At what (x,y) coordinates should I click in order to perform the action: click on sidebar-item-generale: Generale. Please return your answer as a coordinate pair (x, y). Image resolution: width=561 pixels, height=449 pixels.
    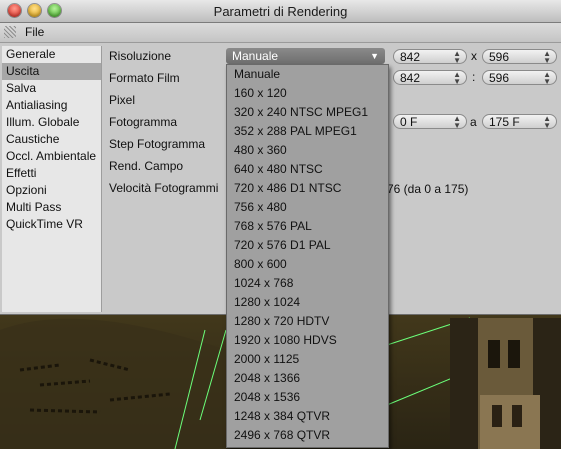
    Looking at the image, I should click on (51, 54).